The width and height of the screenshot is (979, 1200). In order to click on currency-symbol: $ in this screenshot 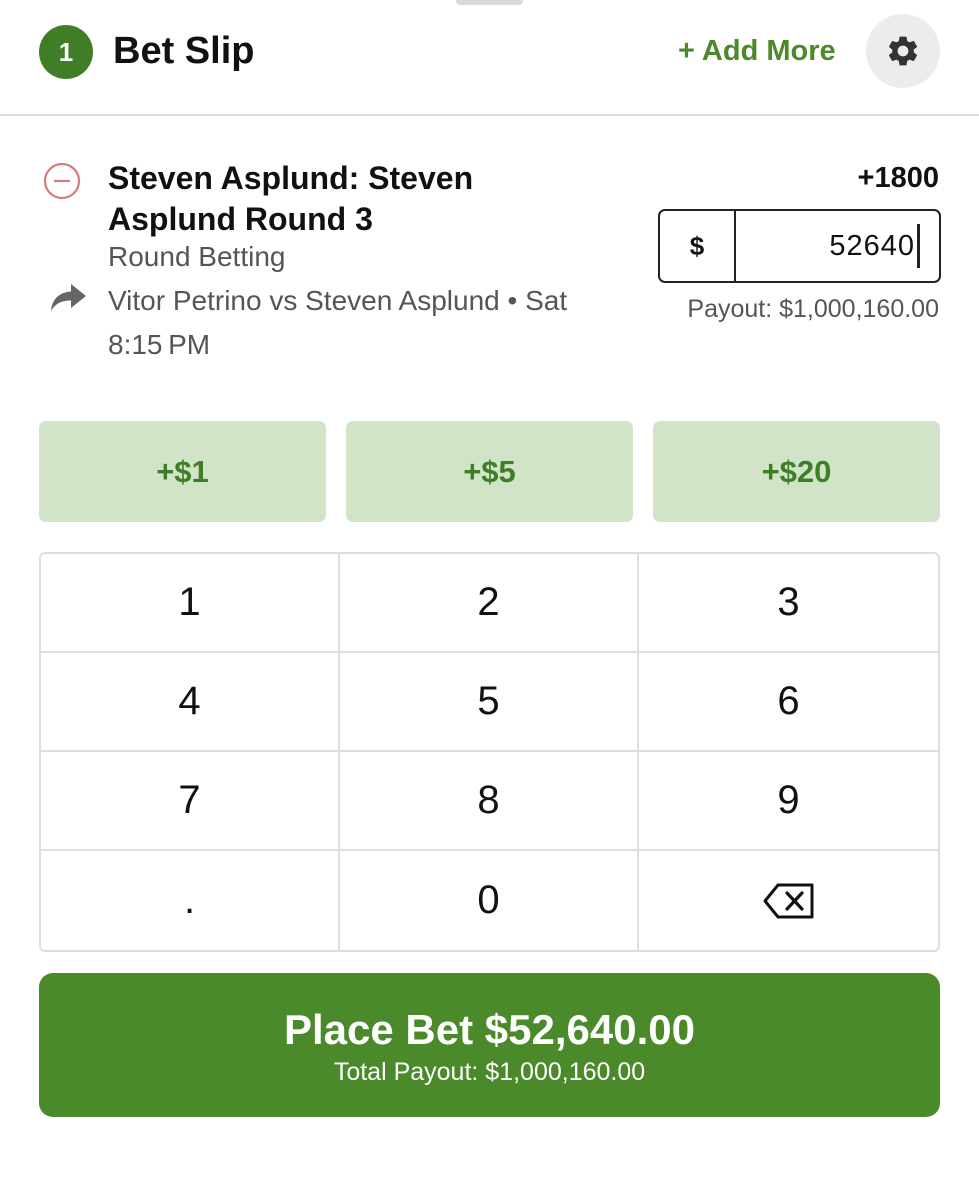, I will do `click(698, 246)`.